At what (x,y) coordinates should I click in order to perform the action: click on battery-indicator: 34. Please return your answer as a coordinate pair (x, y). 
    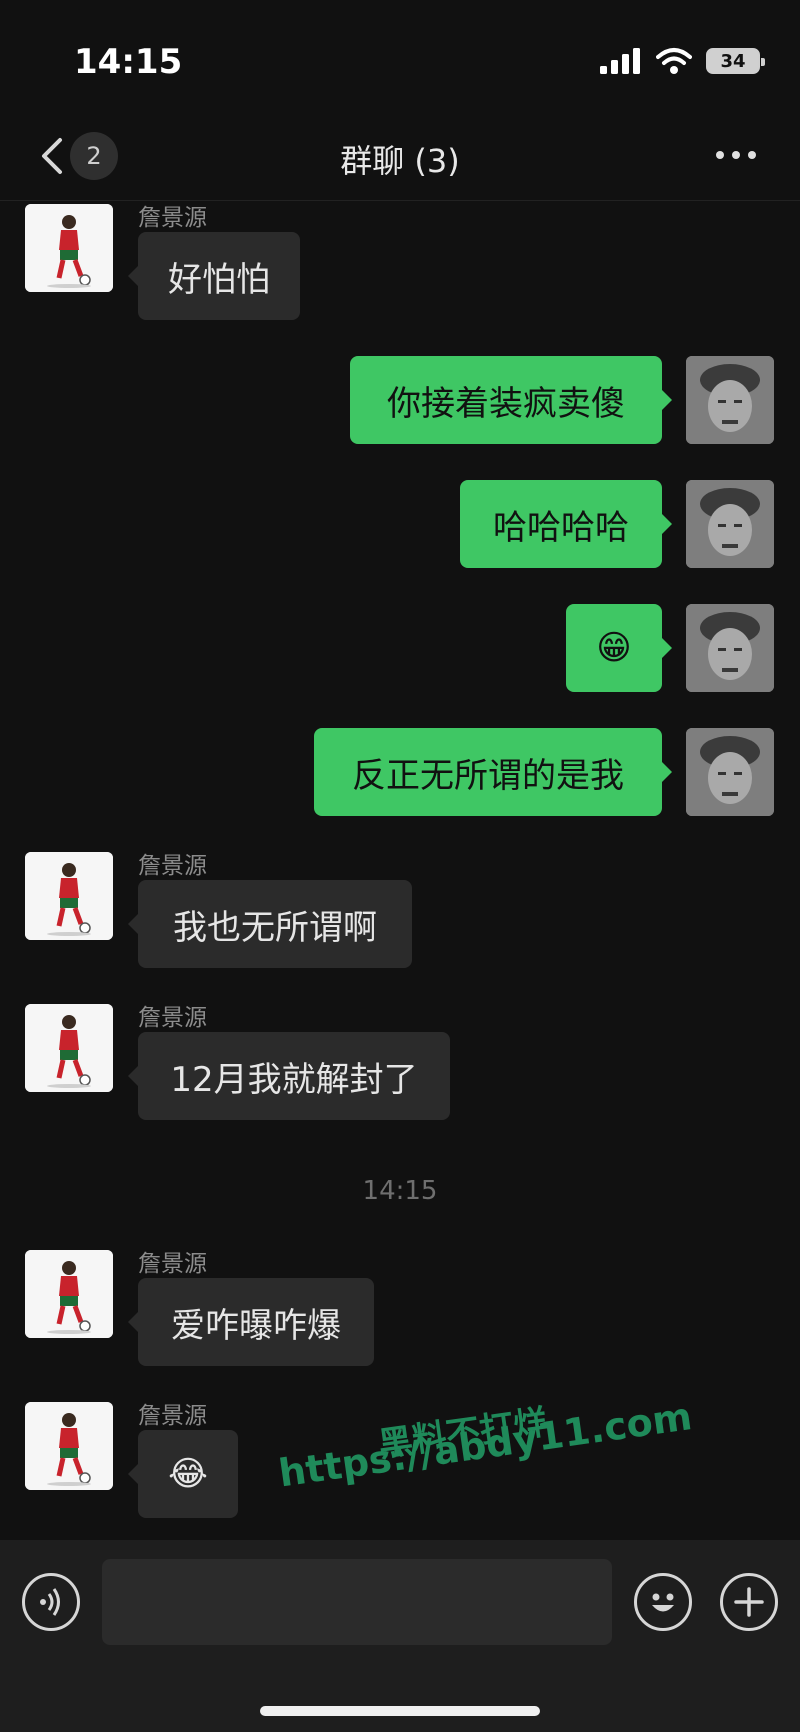
    Looking at the image, I should click on (735, 61).